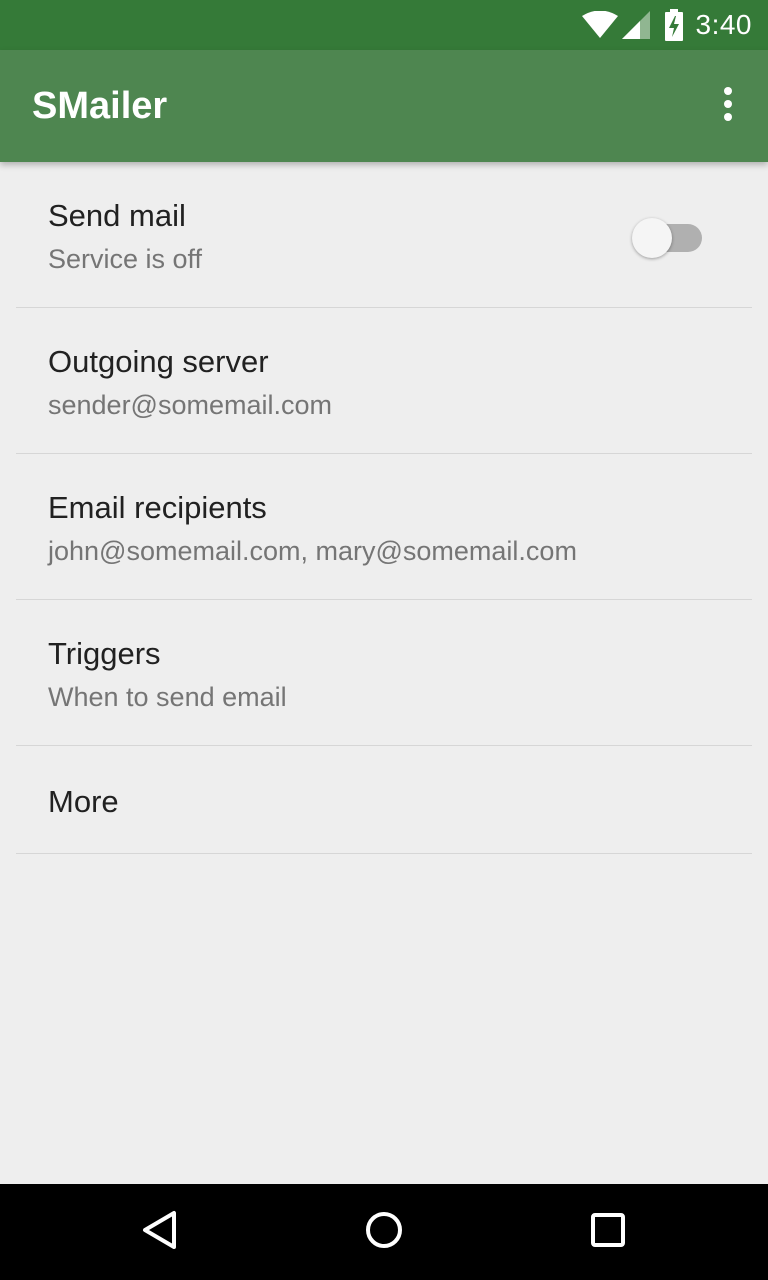  What do you see at coordinates (125, 259) in the screenshot?
I see `pref-summary: Service is off` at bounding box center [125, 259].